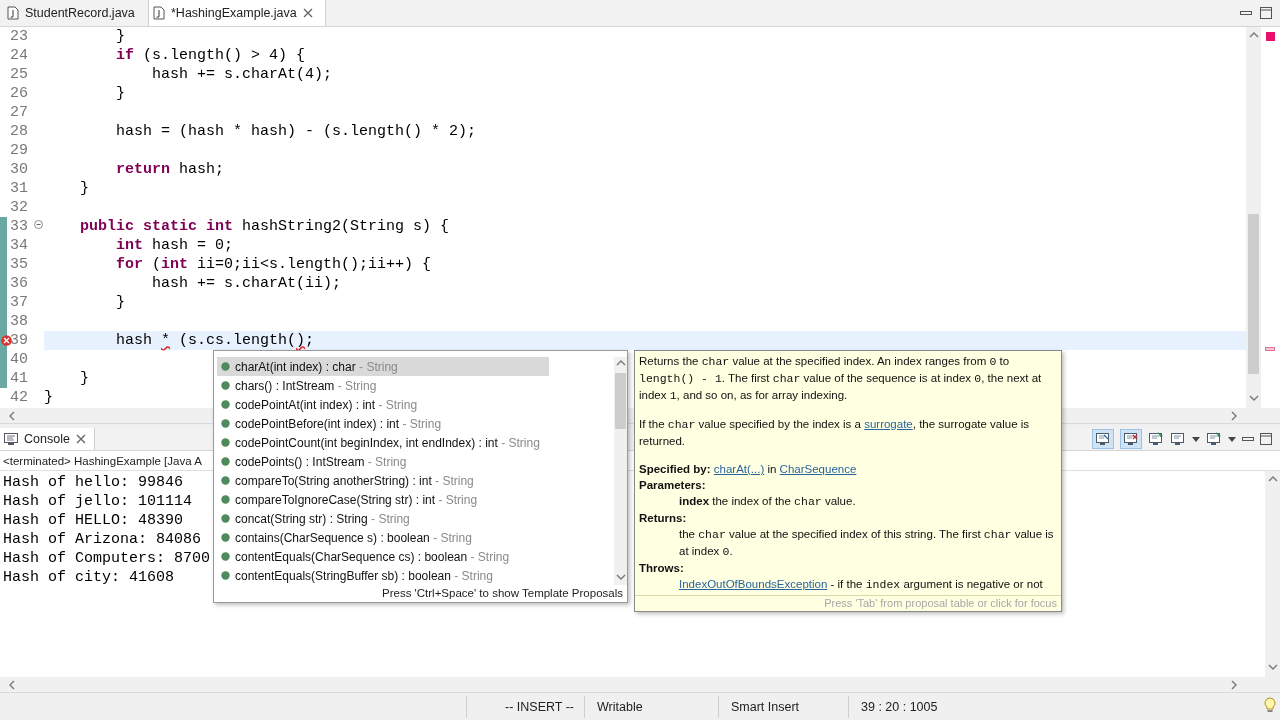  Describe the element at coordinates (264, 226) in the screenshot. I see `code-line: public static int hashString2(String s) {` at that location.